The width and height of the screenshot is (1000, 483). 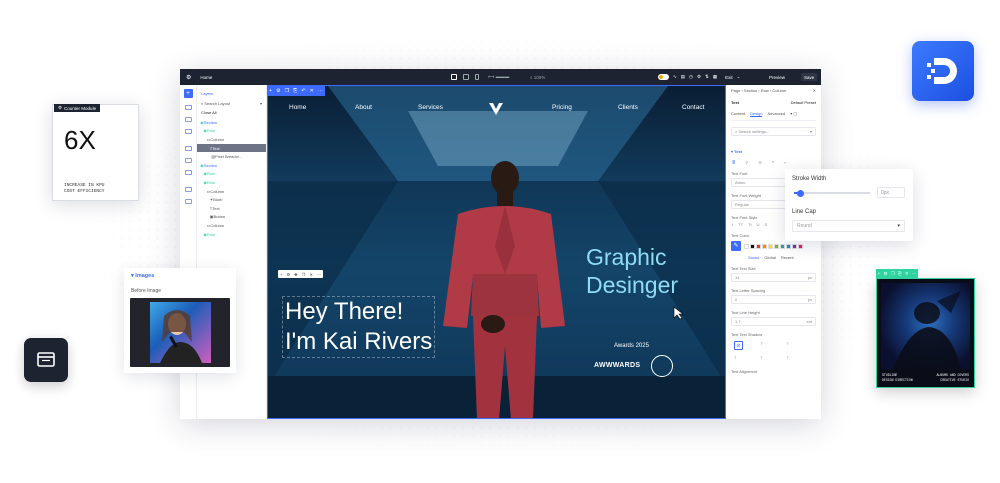 What do you see at coordinates (295, 274) in the screenshot?
I see `move-icon: ✥` at bounding box center [295, 274].